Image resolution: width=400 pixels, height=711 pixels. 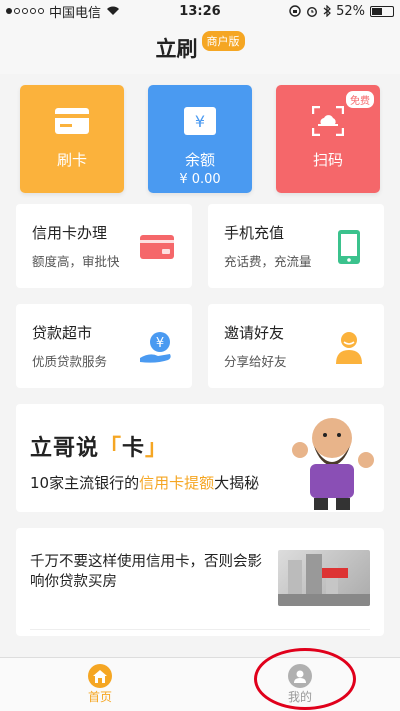 I want to click on banner-quote-close: 」, so click(x=157, y=448).